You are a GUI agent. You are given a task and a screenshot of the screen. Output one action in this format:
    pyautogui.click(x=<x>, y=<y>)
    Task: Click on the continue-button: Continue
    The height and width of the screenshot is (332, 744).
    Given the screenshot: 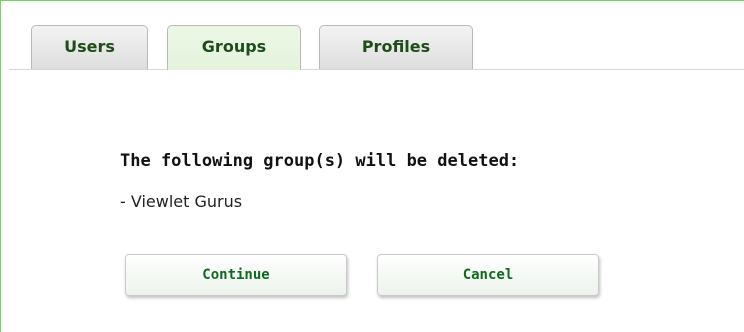 What is the action you would take?
    pyautogui.click(x=236, y=275)
    